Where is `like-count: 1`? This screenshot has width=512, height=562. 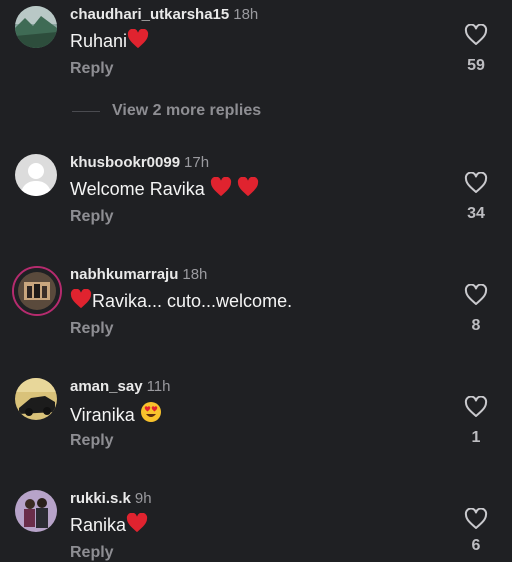 like-count: 1 is located at coordinates (476, 437).